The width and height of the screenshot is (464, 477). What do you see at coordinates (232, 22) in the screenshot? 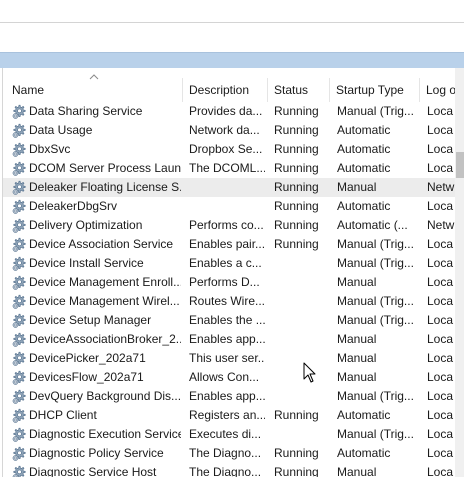
I see `toolbar-divider` at bounding box center [232, 22].